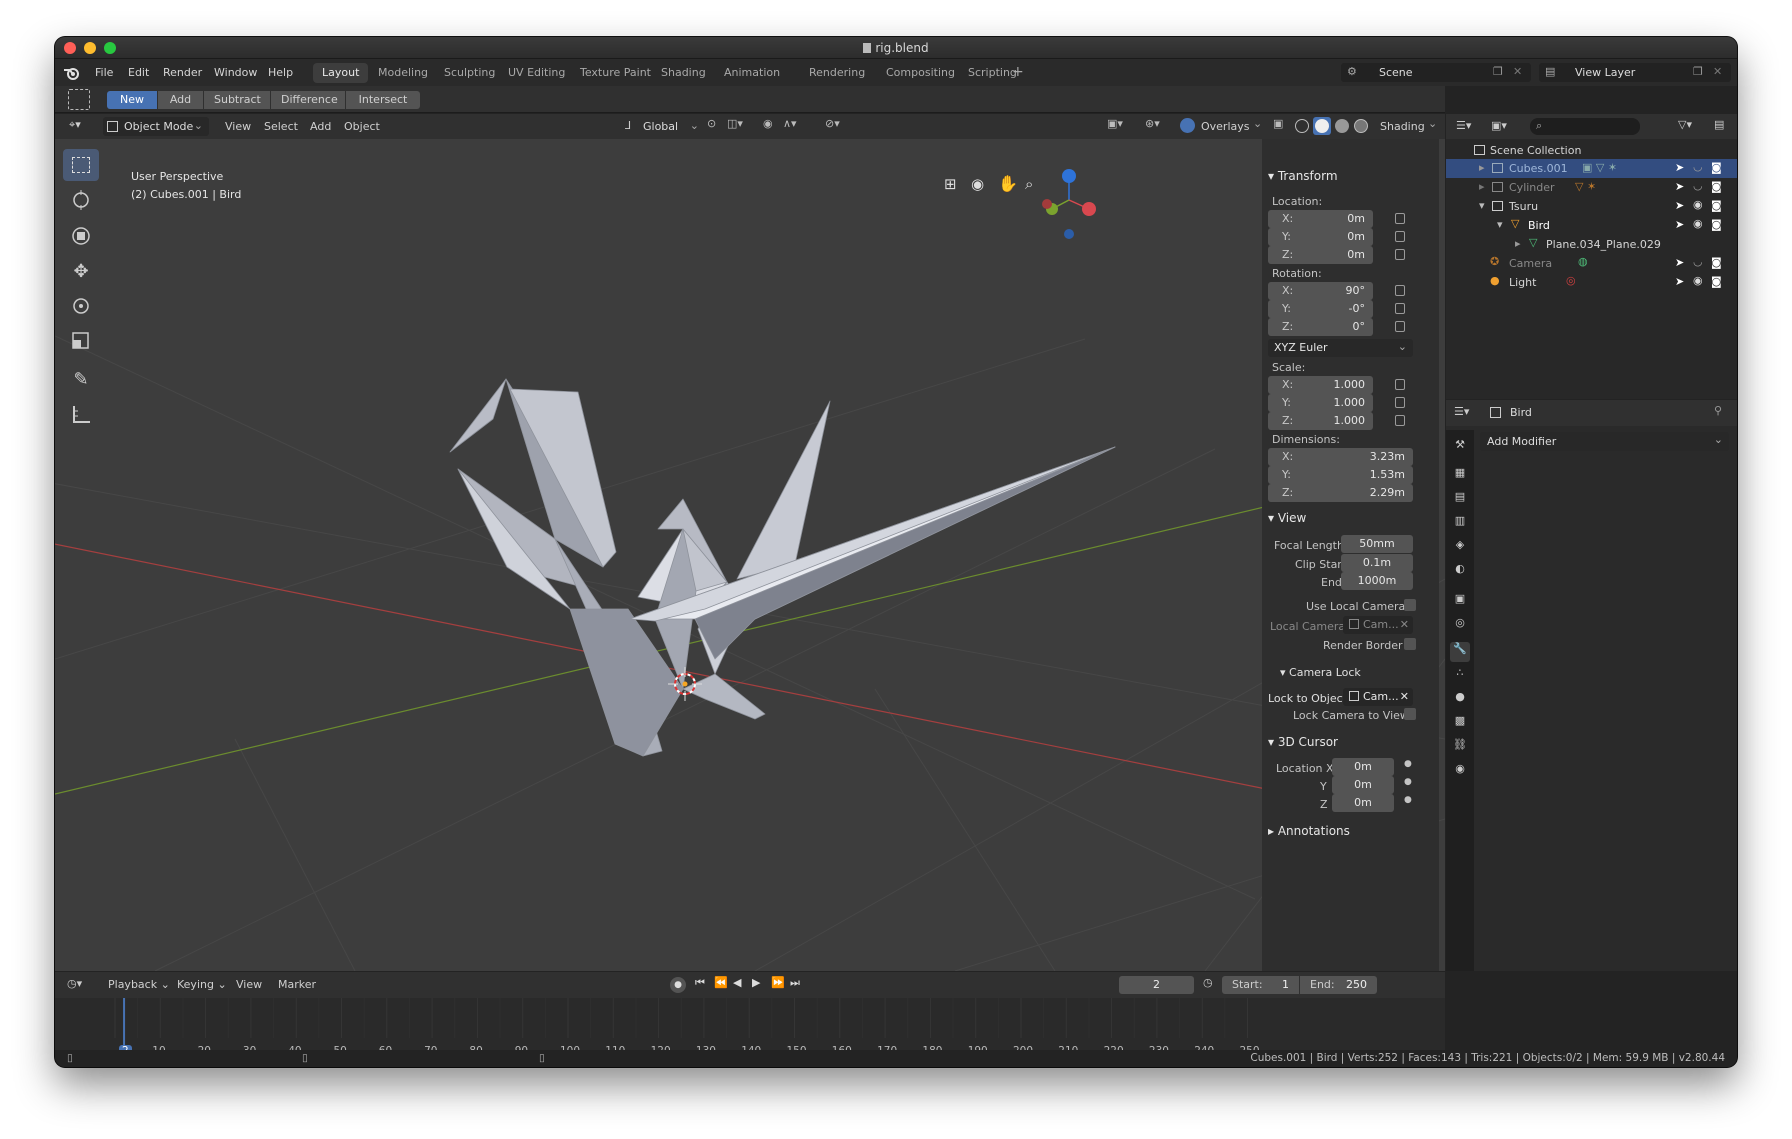  What do you see at coordinates (1340, 348) in the screenshot?
I see `rotation-mode-dropdown: XYZ Euler ⌄` at bounding box center [1340, 348].